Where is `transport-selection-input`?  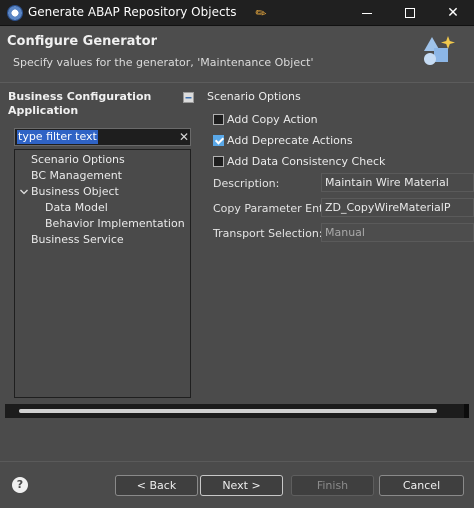 transport-selection-input is located at coordinates (397, 232).